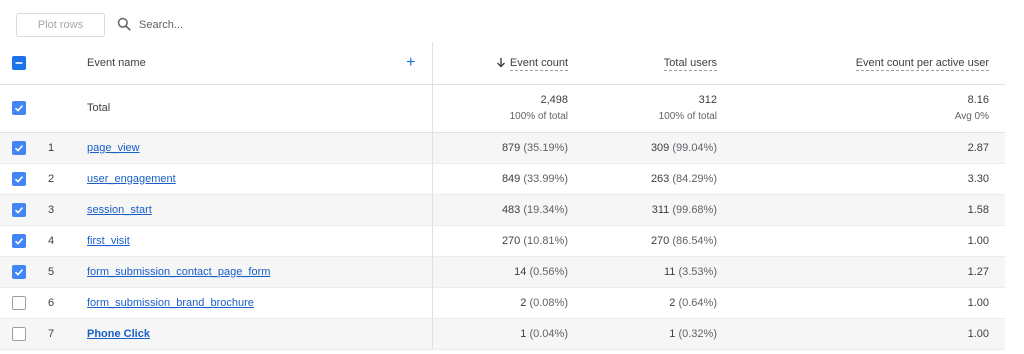 The image size is (1024, 354). I want to click on plus-icon: +, so click(410, 62).